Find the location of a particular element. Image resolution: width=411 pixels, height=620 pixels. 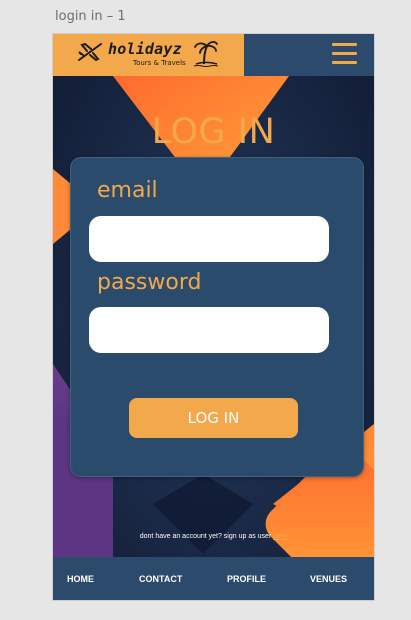

brand-tagline: Tours & Travels is located at coordinates (159, 63).